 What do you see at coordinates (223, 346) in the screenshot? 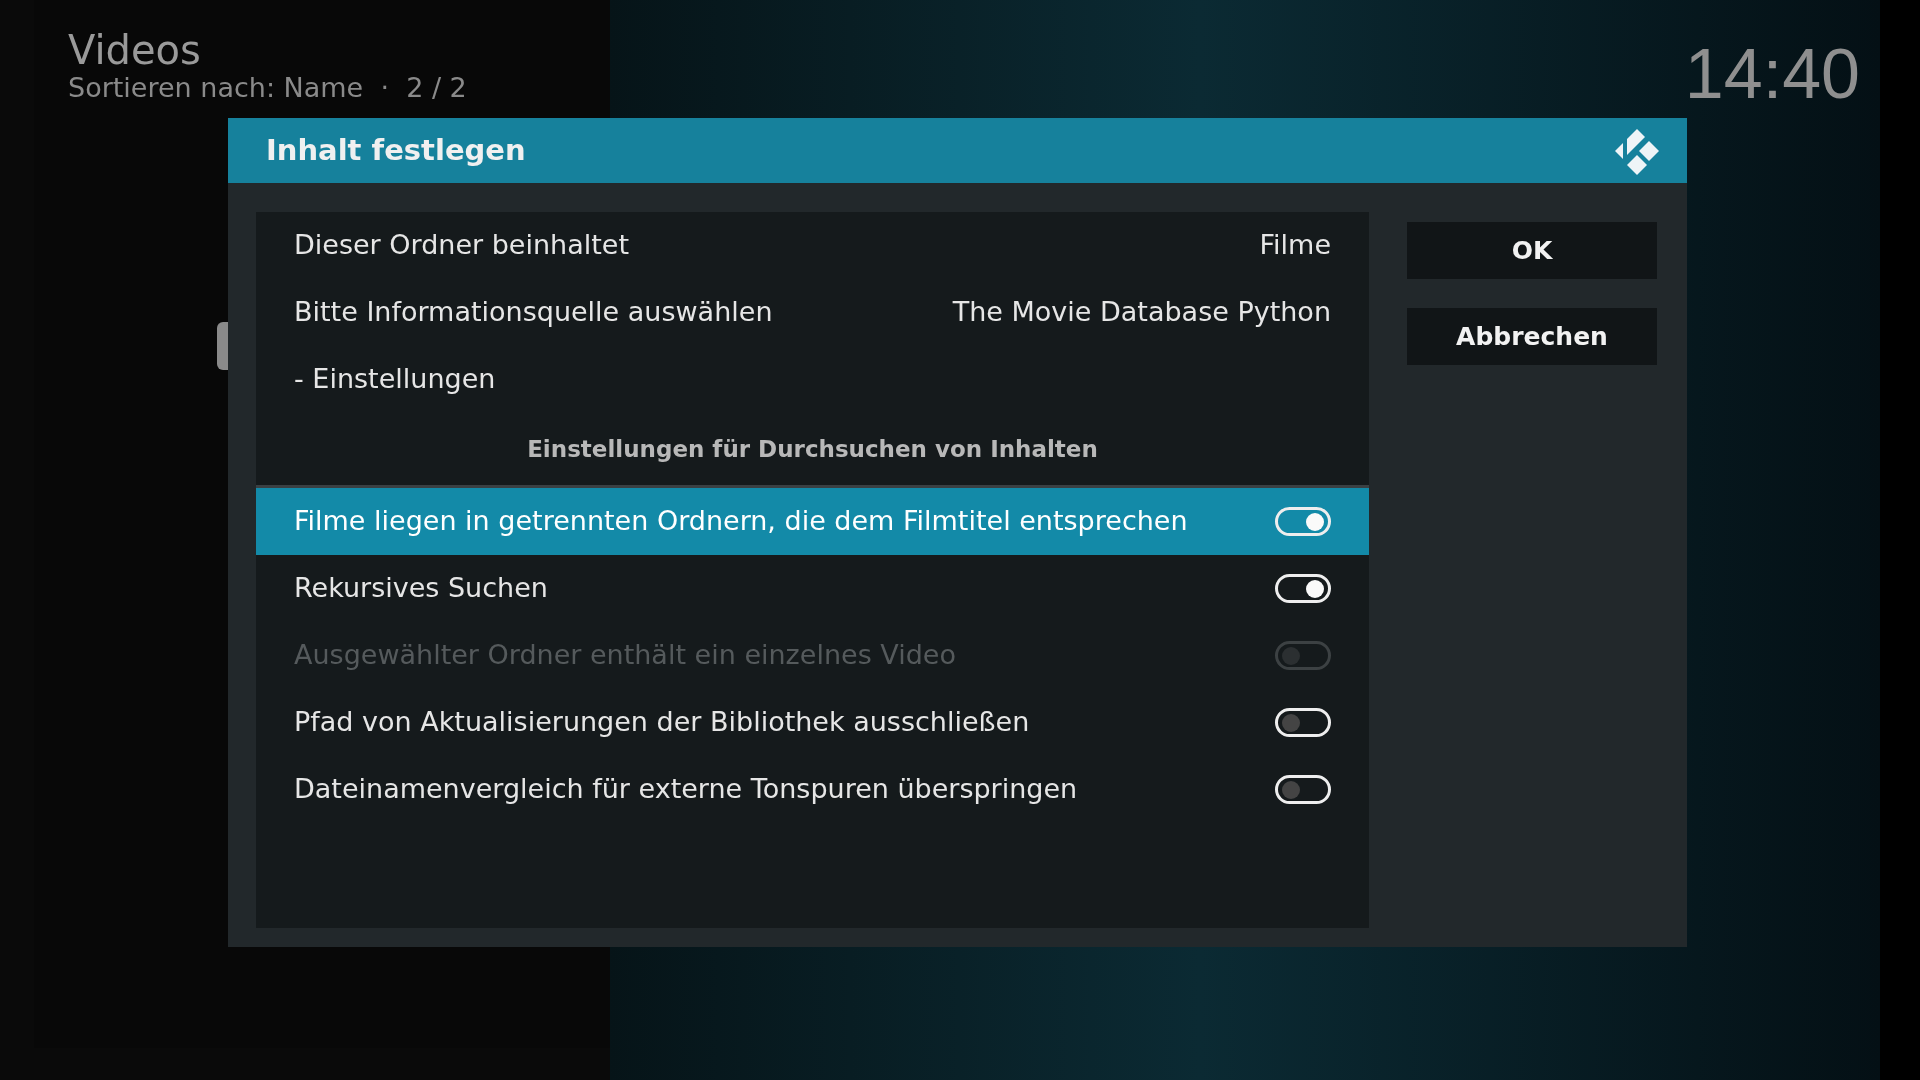
I see `scroll-indicator` at bounding box center [223, 346].